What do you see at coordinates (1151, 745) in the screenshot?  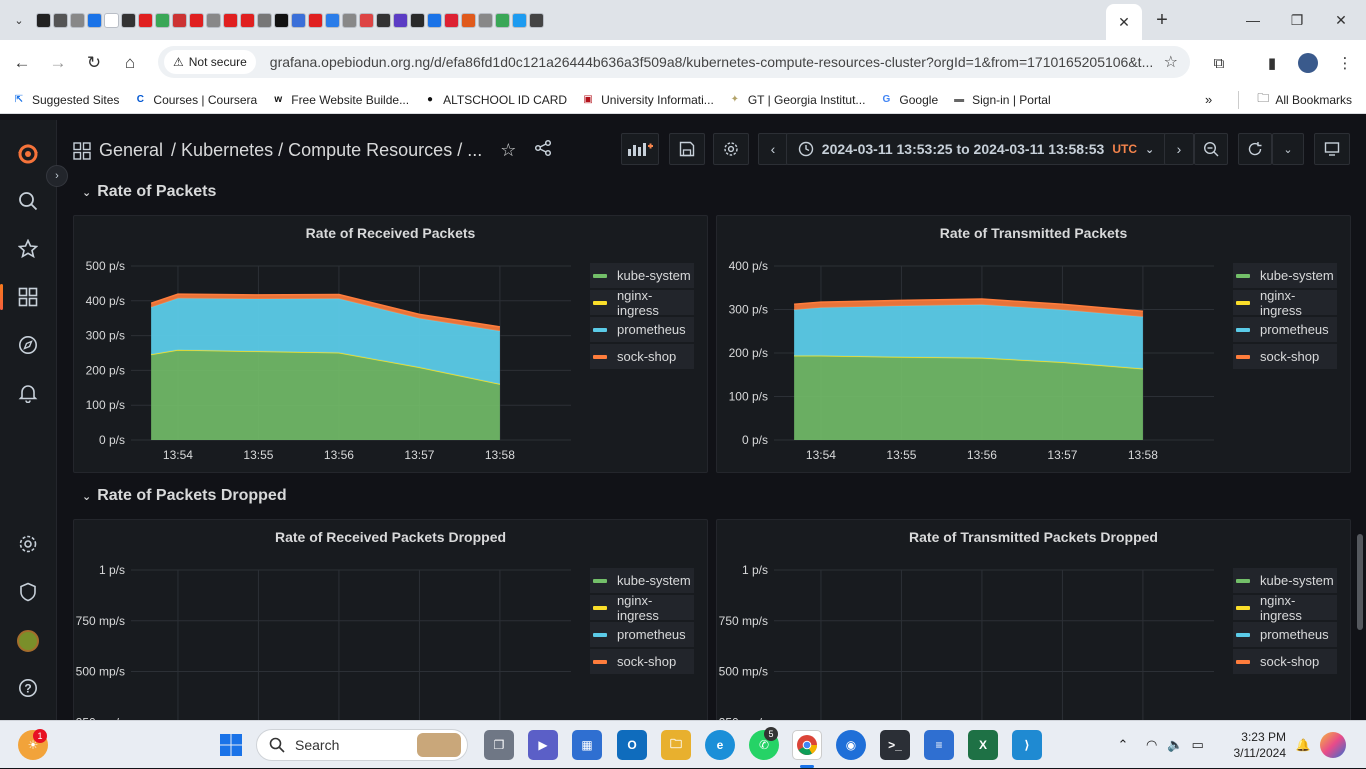 I see `wifi-icon: ◠` at bounding box center [1151, 745].